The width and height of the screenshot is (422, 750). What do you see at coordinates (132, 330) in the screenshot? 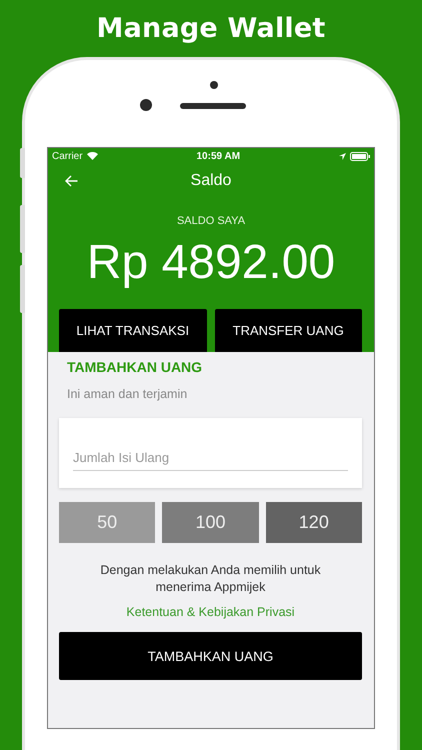
I see `action-button: LIHAT TRANSAKSI` at bounding box center [132, 330].